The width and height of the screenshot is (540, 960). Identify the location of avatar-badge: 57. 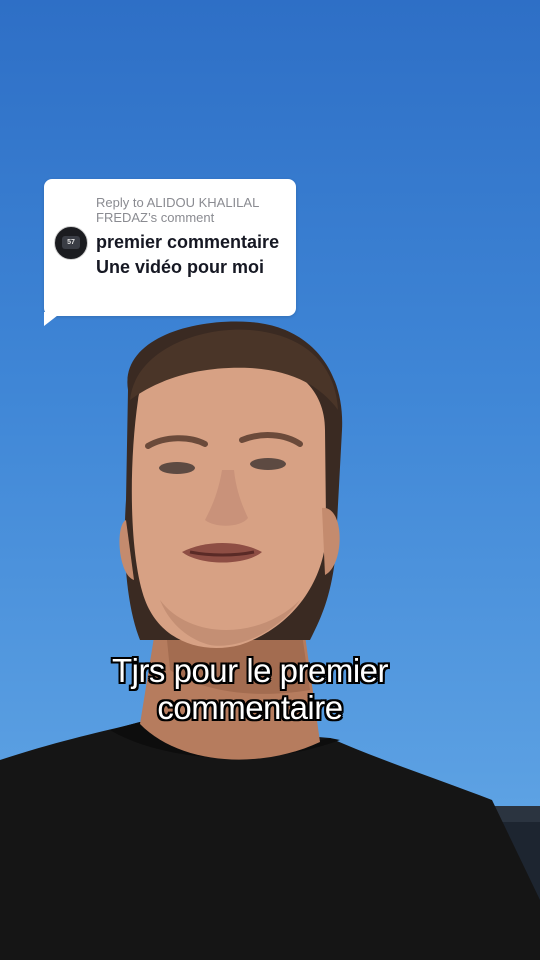
(71, 242).